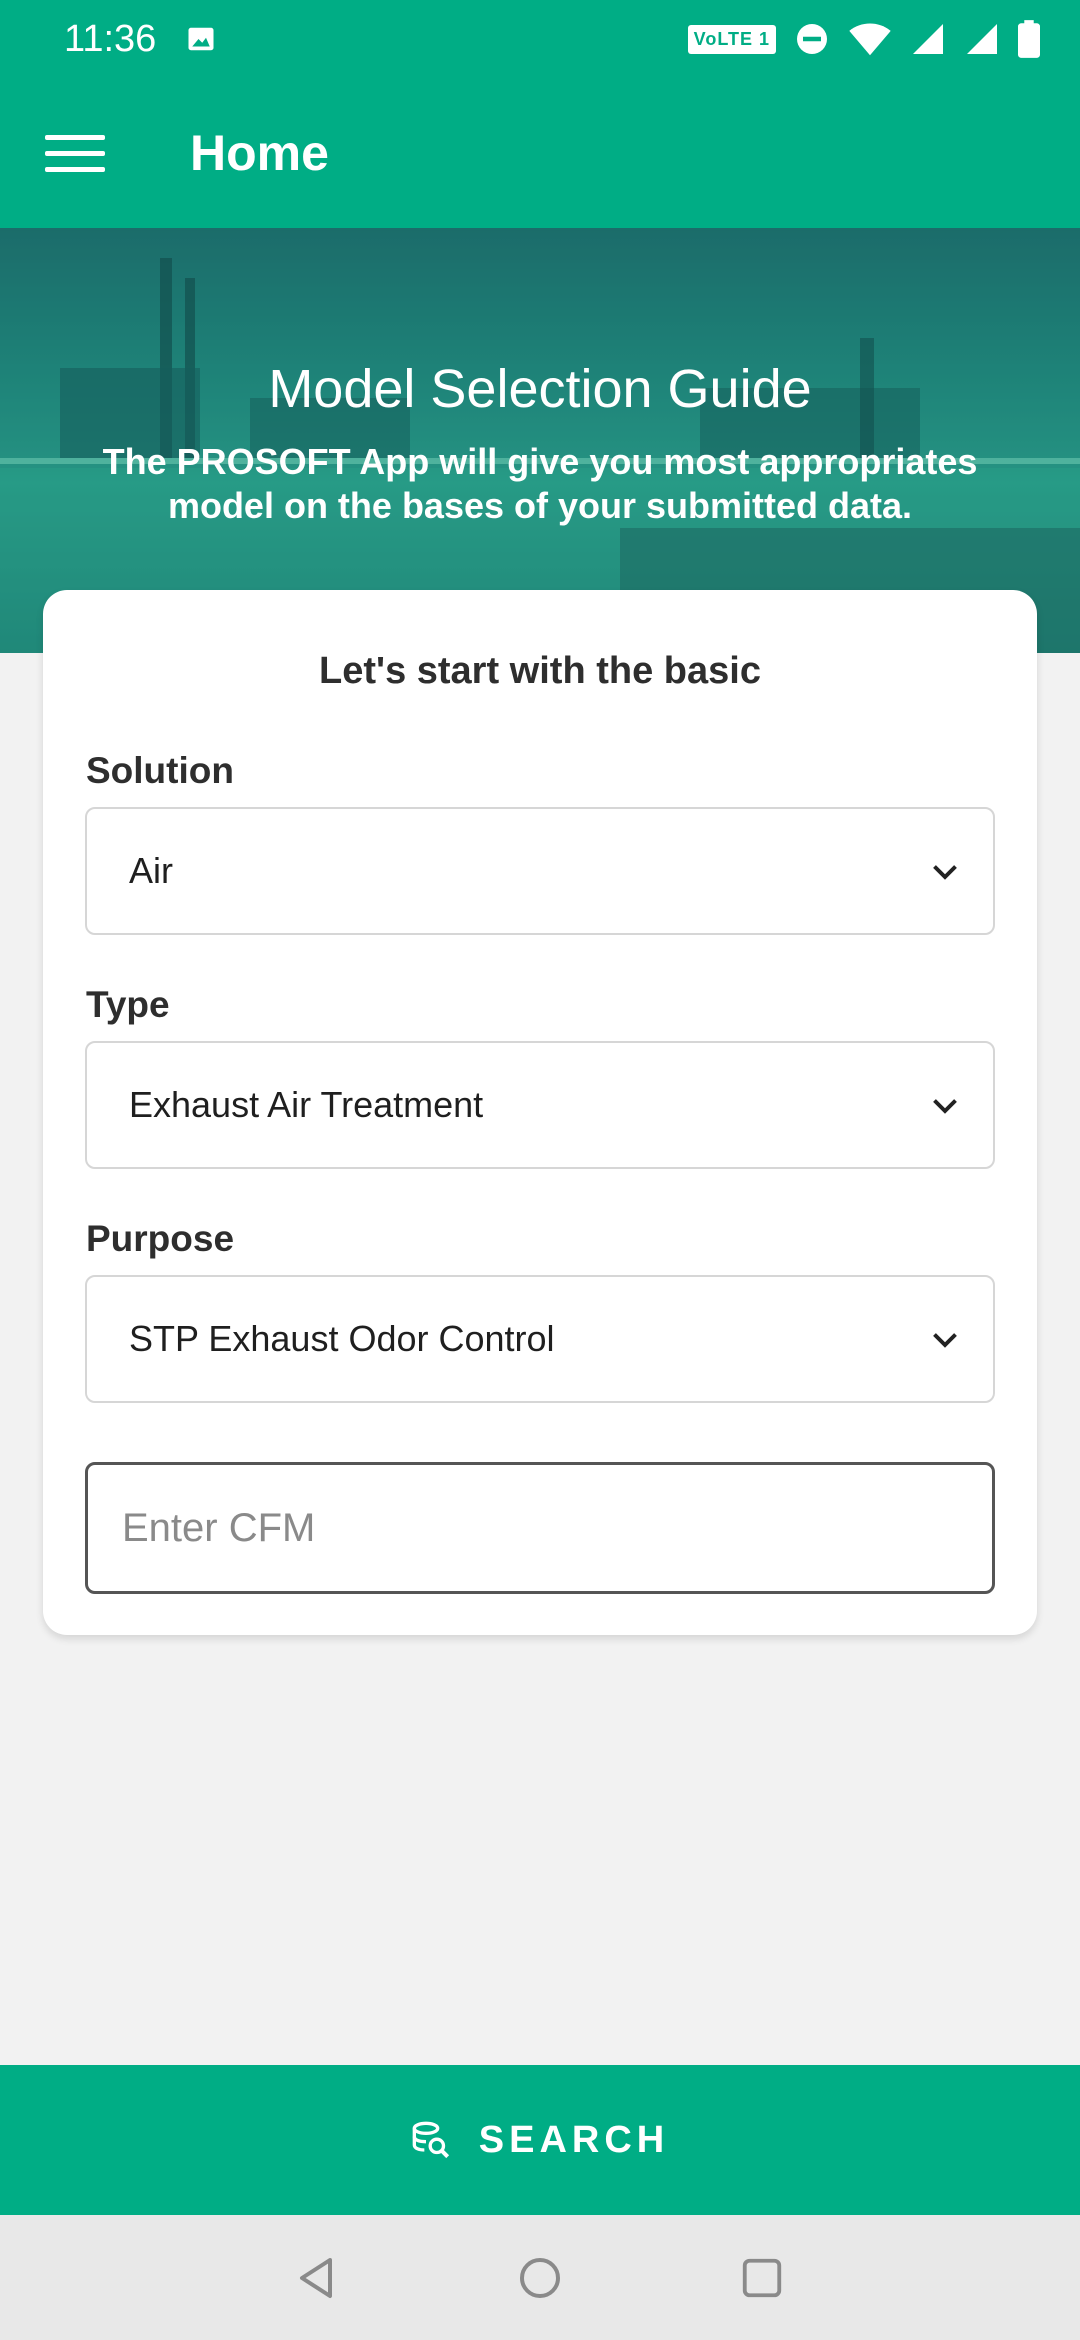 Image resolution: width=1080 pixels, height=2340 pixels. What do you see at coordinates (160, 1238) in the screenshot?
I see `purpose-label: Purpose` at bounding box center [160, 1238].